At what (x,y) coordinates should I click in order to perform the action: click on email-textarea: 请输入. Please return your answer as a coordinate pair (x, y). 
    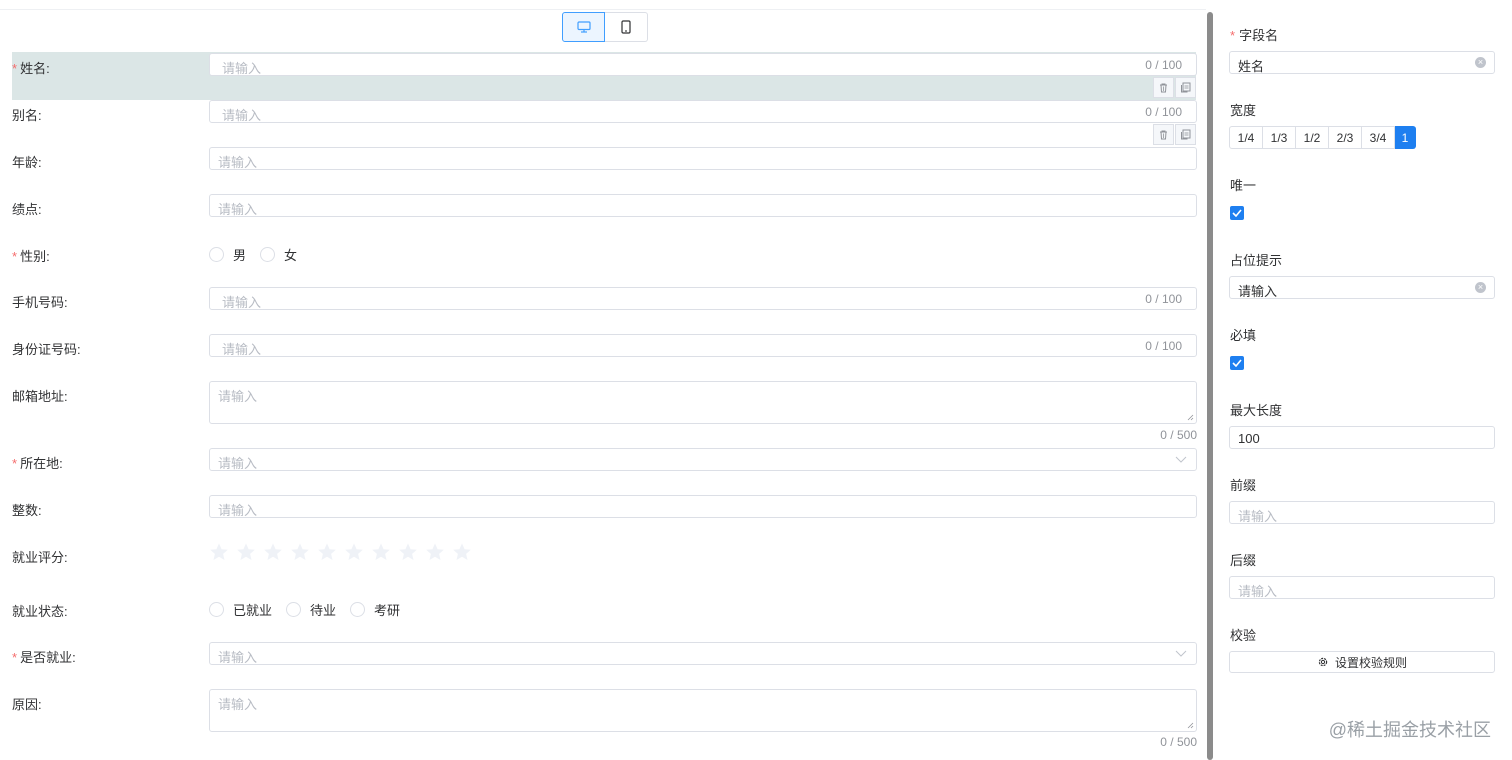
    Looking at the image, I should click on (703, 402).